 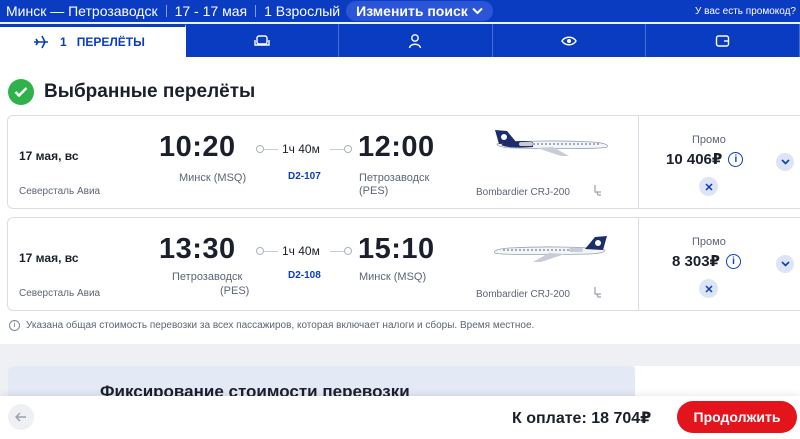 What do you see at coordinates (737, 417) in the screenshot?
I see `continue-button: Продолжить` at bounding box center [737, 417].